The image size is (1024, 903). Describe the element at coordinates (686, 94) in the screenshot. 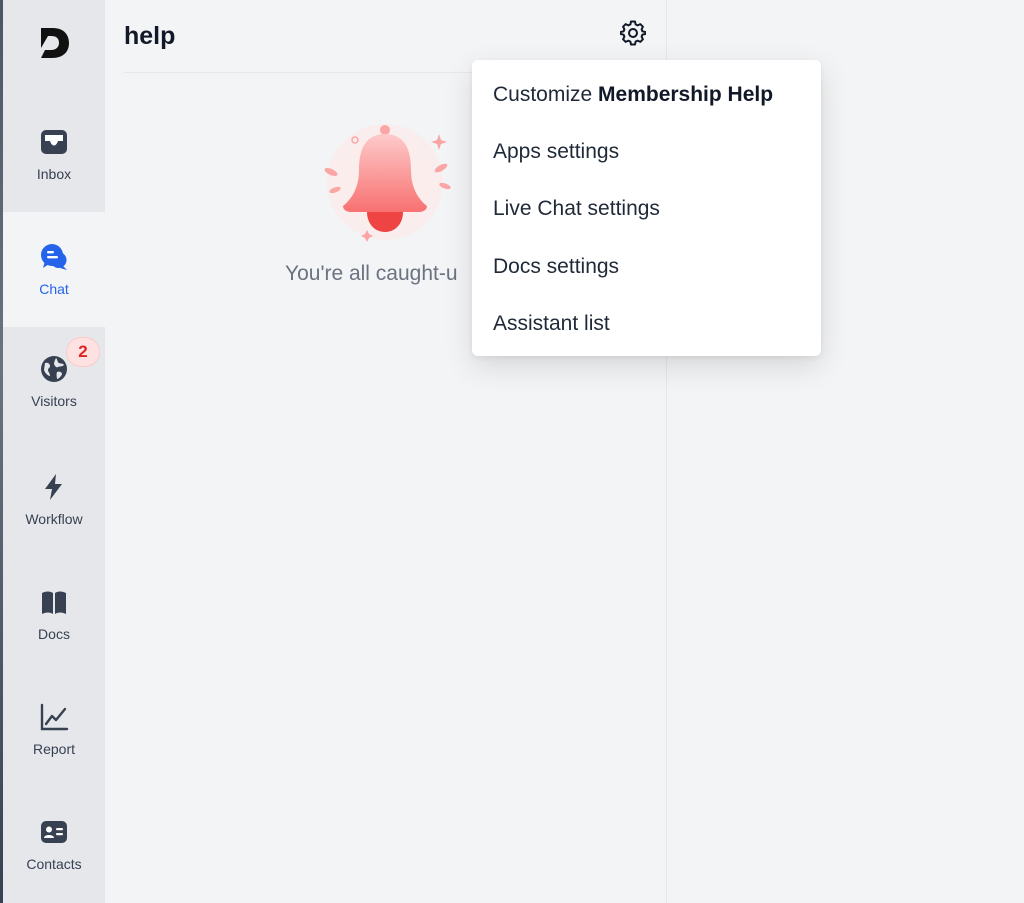

I see `customize-name: Membership Help` at that location.